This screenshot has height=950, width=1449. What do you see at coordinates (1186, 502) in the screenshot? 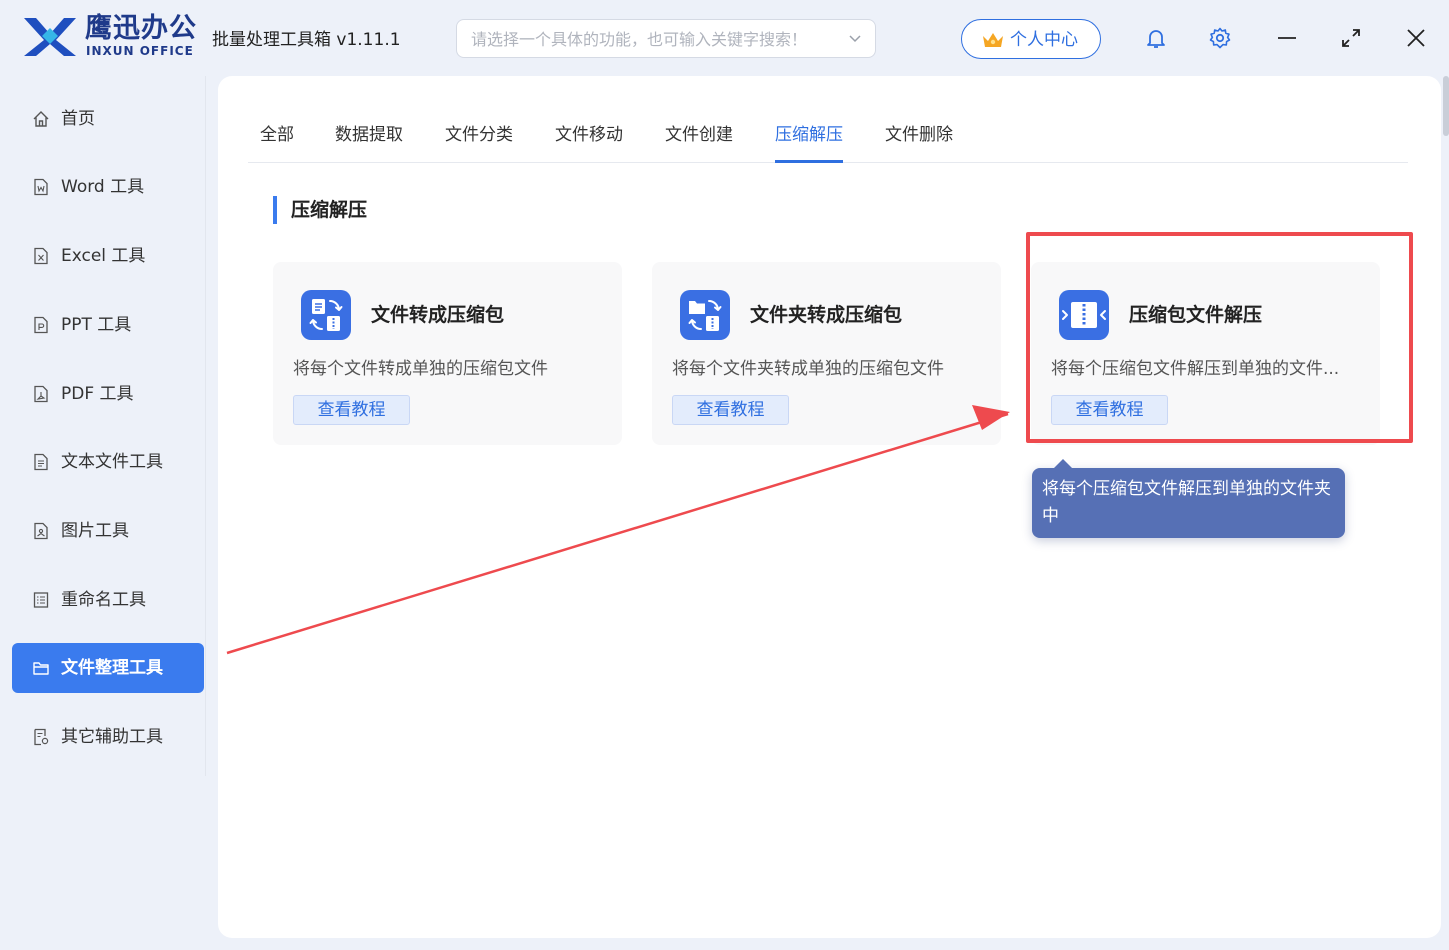
I see `tooltip-text: 将每个压缩包文件解压到单独的文件夹中` at bounding box center [1186, 502].